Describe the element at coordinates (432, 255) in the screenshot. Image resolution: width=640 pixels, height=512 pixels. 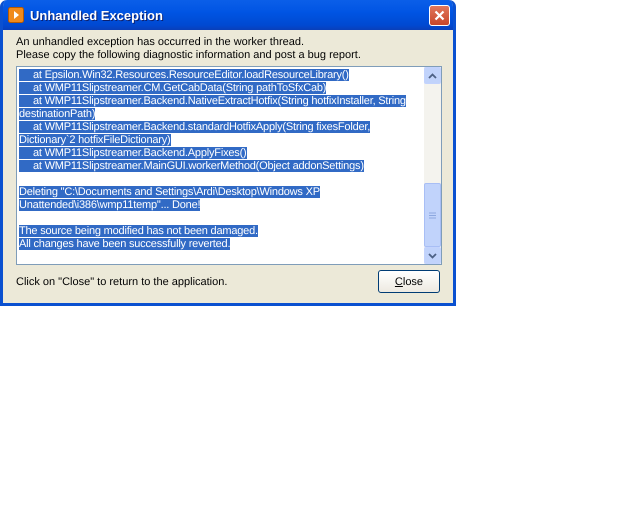
I see `scroll-down-icon` at that location.